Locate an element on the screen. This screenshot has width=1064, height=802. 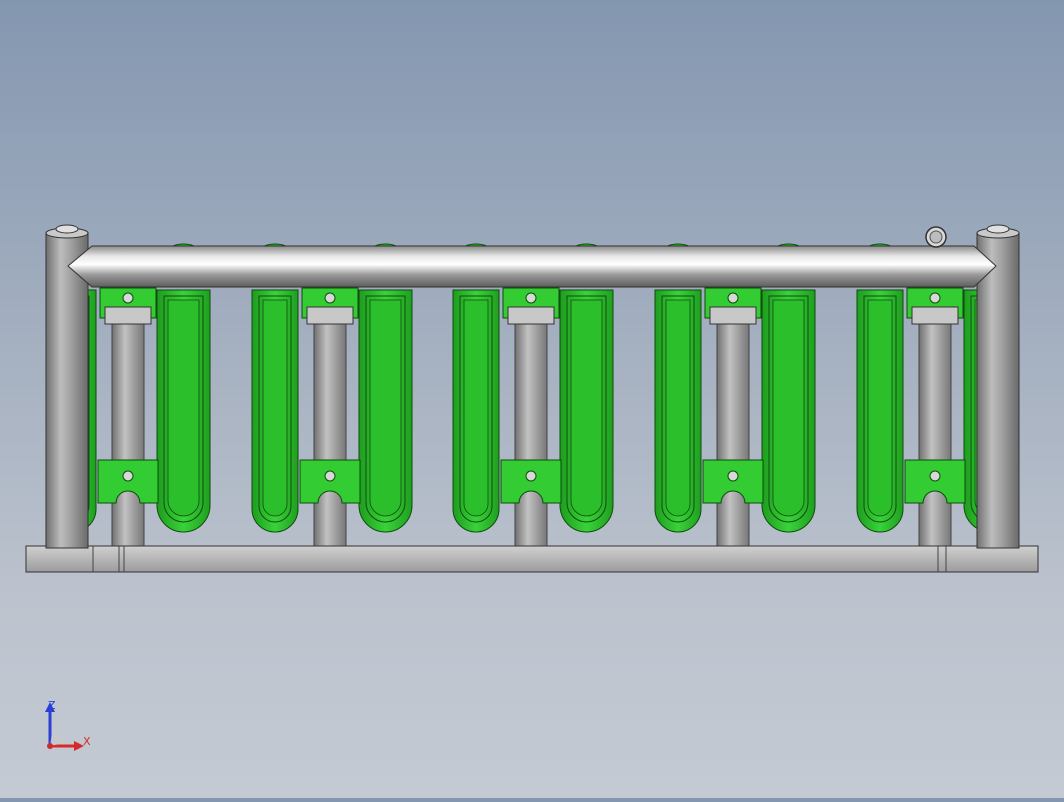
z-axis-label: Z is located at coordinates (52, 705).